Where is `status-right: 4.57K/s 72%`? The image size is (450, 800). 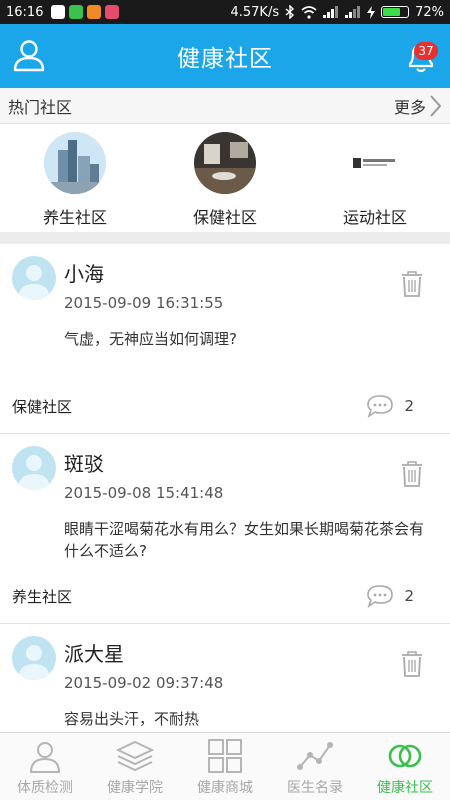
status-right: 4.57K/s 72% is located at coordinates (337, 12).